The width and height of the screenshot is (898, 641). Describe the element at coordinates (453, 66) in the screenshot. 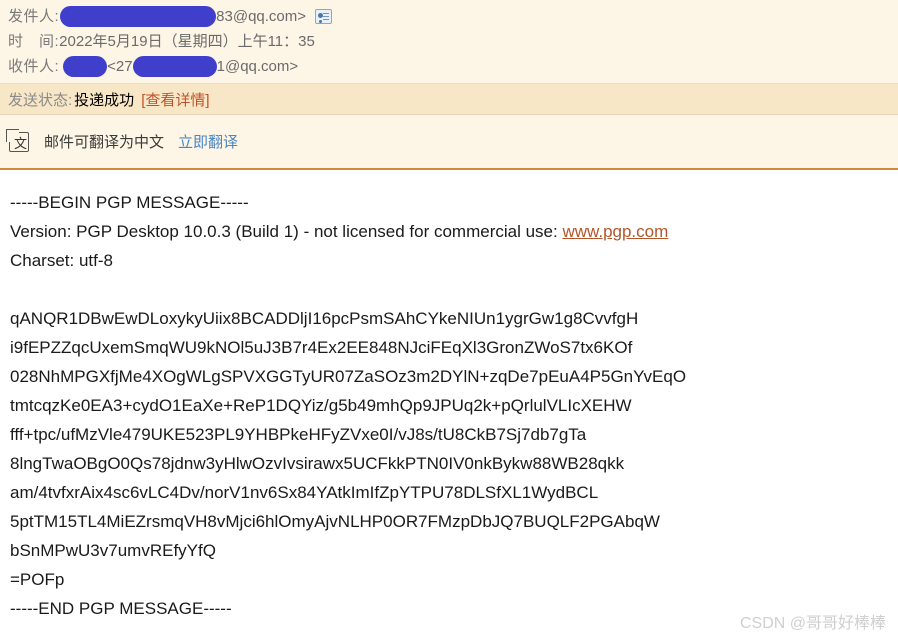

I see `recipient-row: 收件人: <27 1@qq.com>` at that location.